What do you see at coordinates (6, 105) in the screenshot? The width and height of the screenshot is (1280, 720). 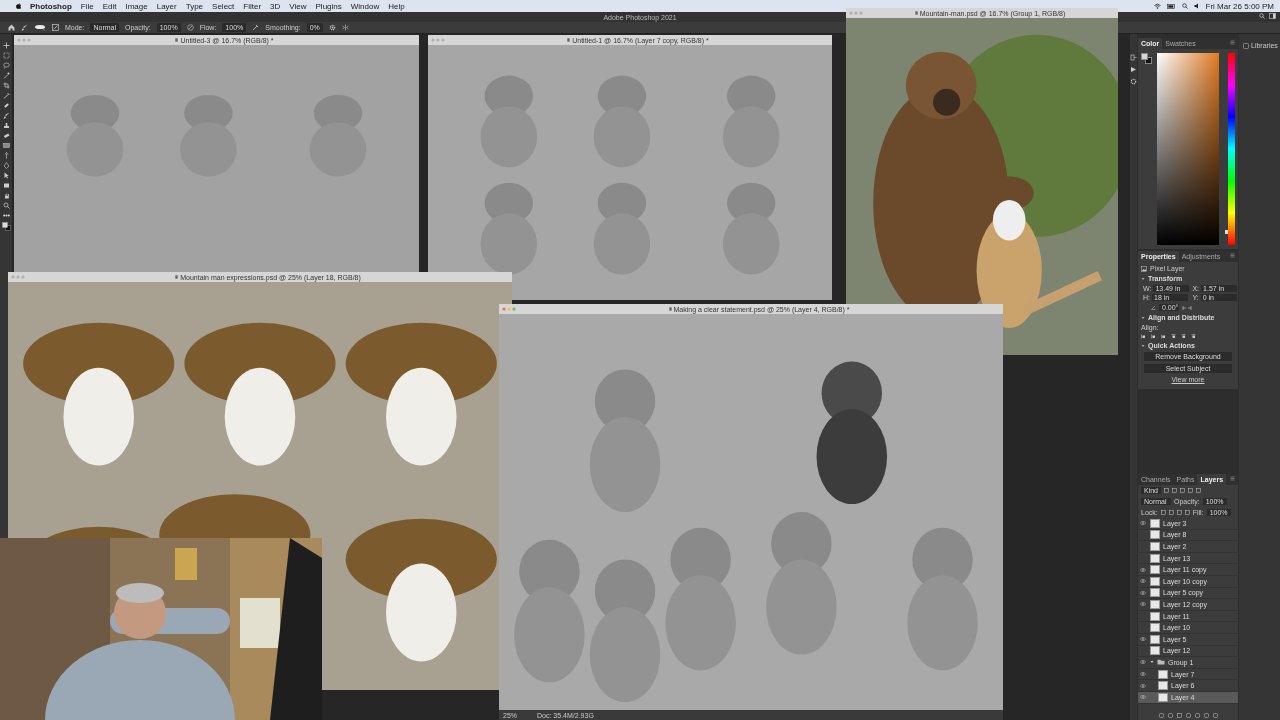 I see `bandage-icon` at bounding box center [6, 105].